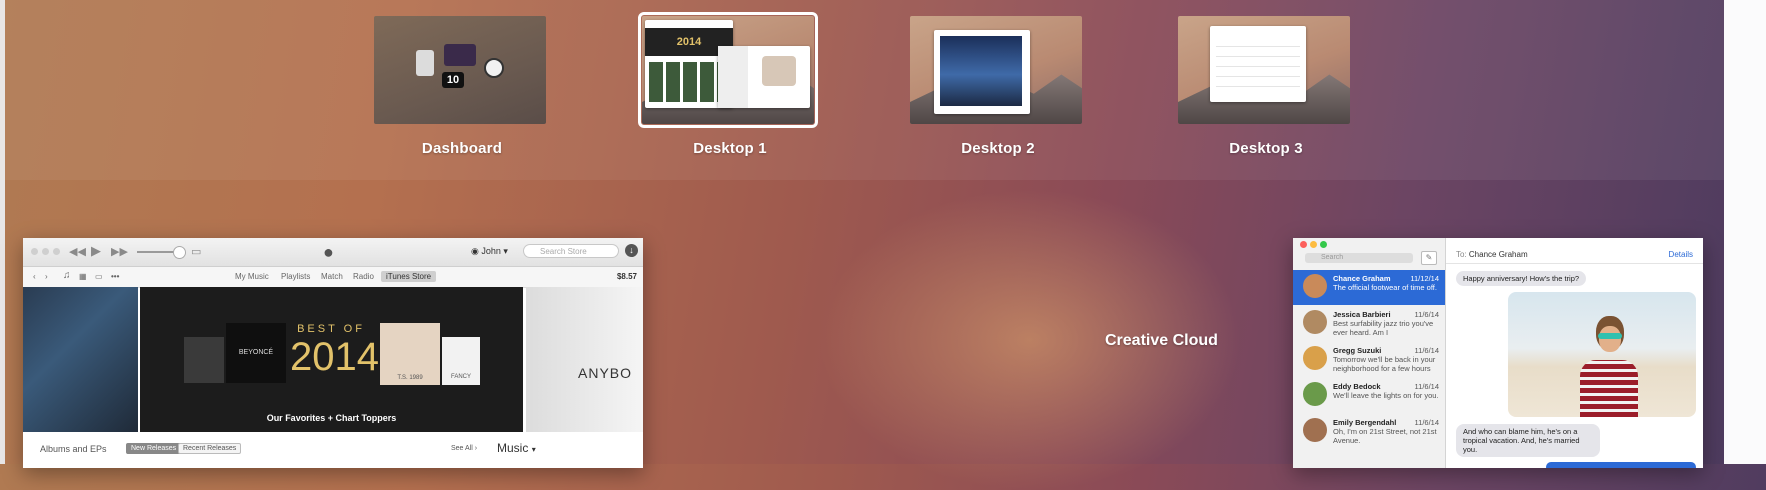 The width and height of the screenshot is (1766, 490). Describe the element at coordinates (115, 276) in the screenshot. I see `more-icon: •••` at that location.